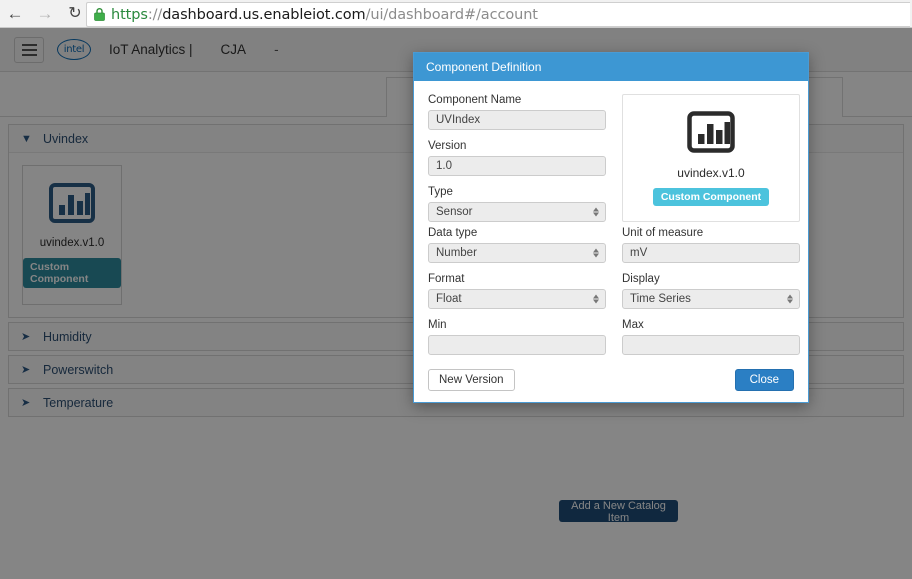 This screenshot has width=912, height=579. I want to click on close-button: Close, so click(764, 380).